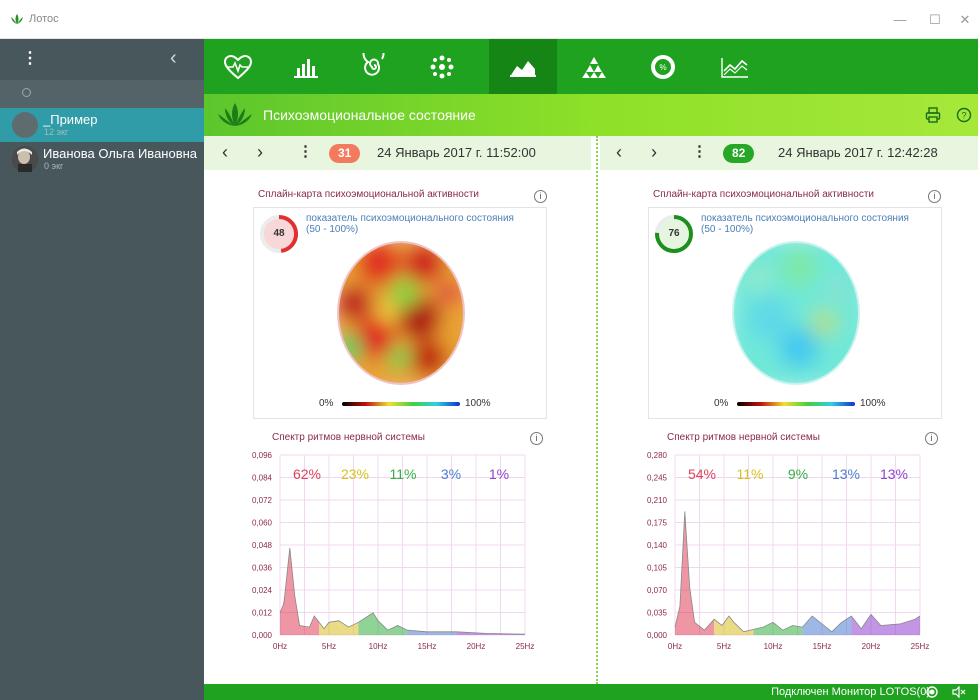 This screenshot has width=978, height=700. Describe the element at coordinates (932, 692) in the screenshot. I see `record-icon` at that location.